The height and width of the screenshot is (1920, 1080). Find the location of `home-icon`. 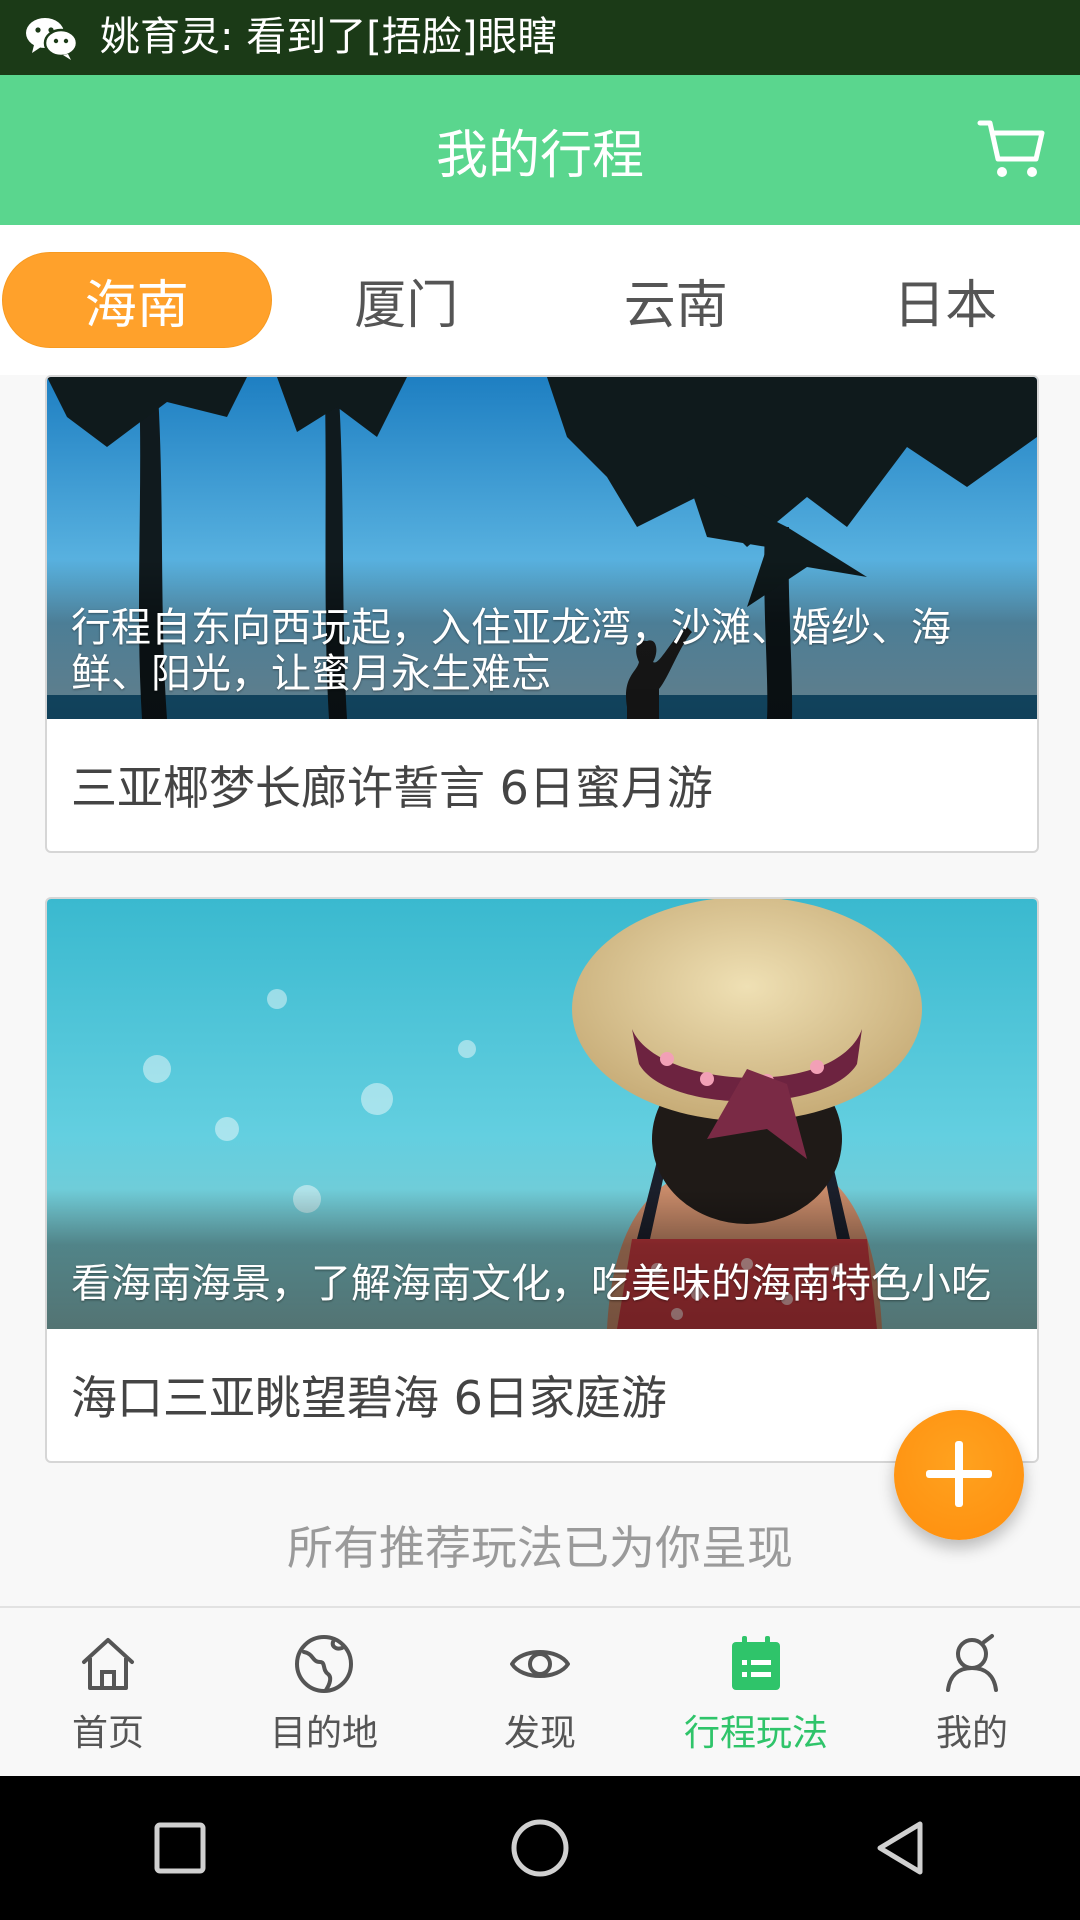

home-icon is located at coordinates (108, 1664).